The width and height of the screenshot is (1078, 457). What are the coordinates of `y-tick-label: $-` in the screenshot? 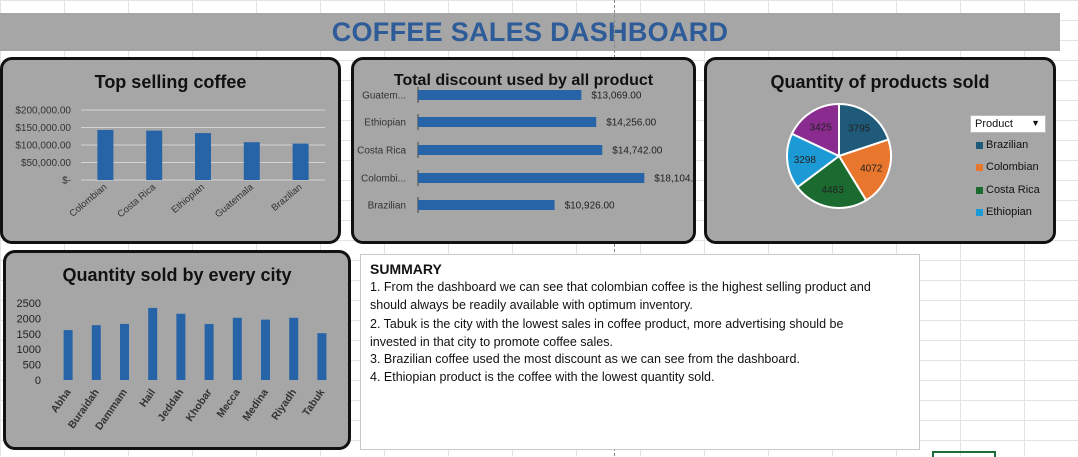 It's located at (66, 181).